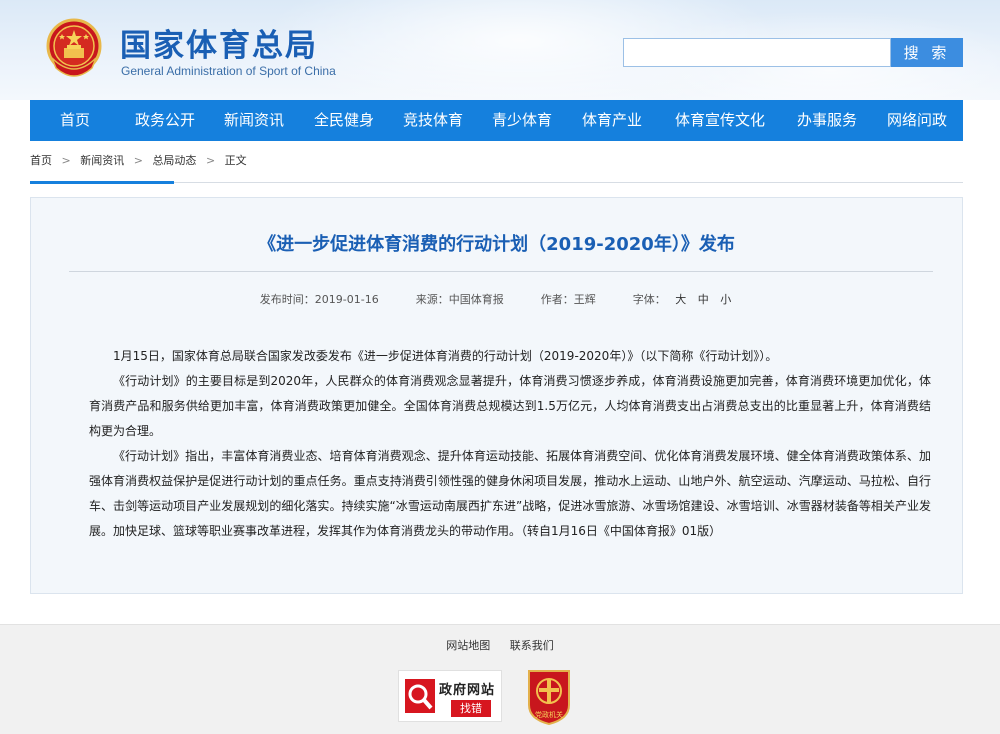 This screenshot has width=1000, height=734. What do you see at coordinates (649, 299) in the screenshot?
I see `font-size-label: 字体：` at bounding box center [649, 299].